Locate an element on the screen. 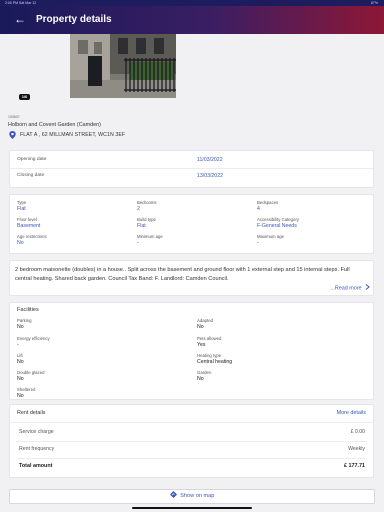 Image resolution: width=384 pixels, height=512 pixels. facility-label-energy: Energy efficiency is located at coordinates (33, 338).